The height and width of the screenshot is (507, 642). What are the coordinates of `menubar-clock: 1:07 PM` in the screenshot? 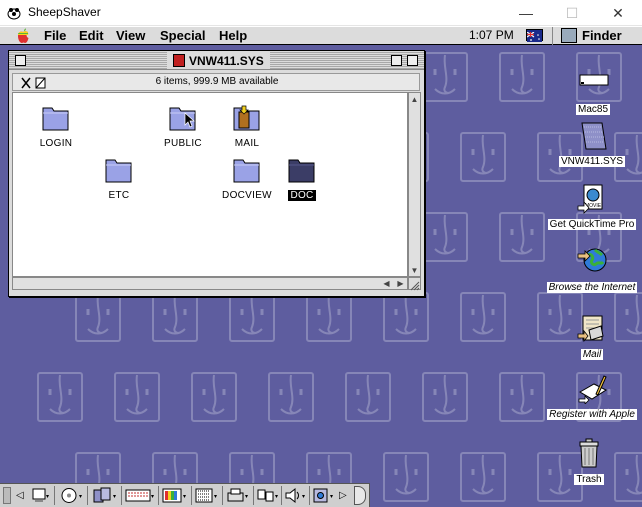 It's located at (491, 35).